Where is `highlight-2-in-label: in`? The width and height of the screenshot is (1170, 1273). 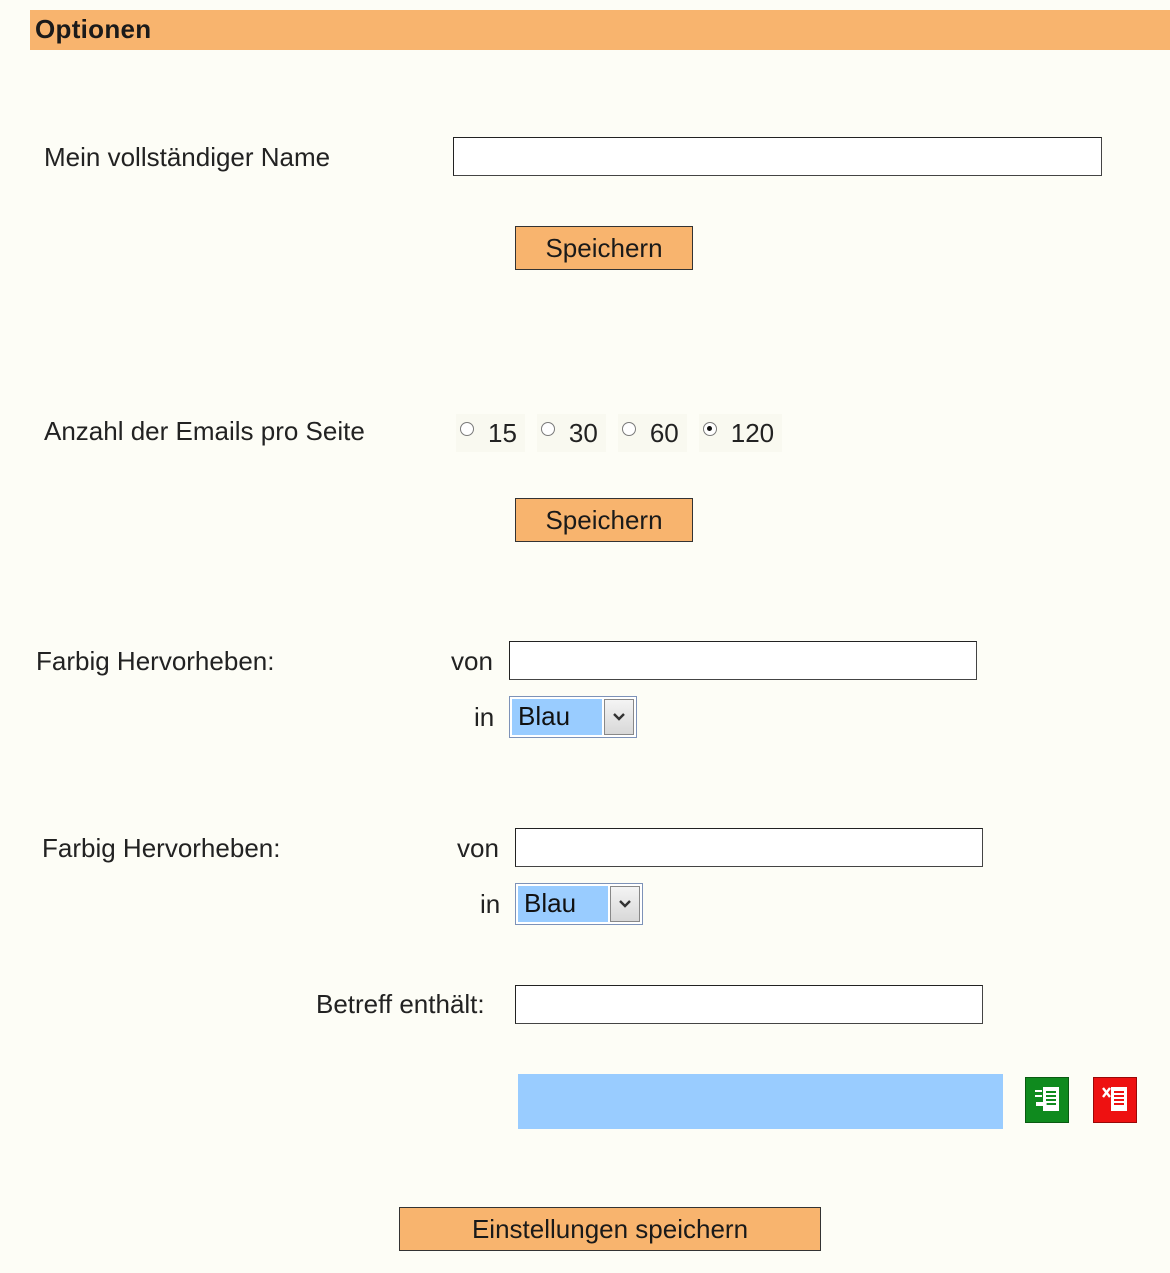
highlight-2-in-label: in is located at coordinates (490, 904).